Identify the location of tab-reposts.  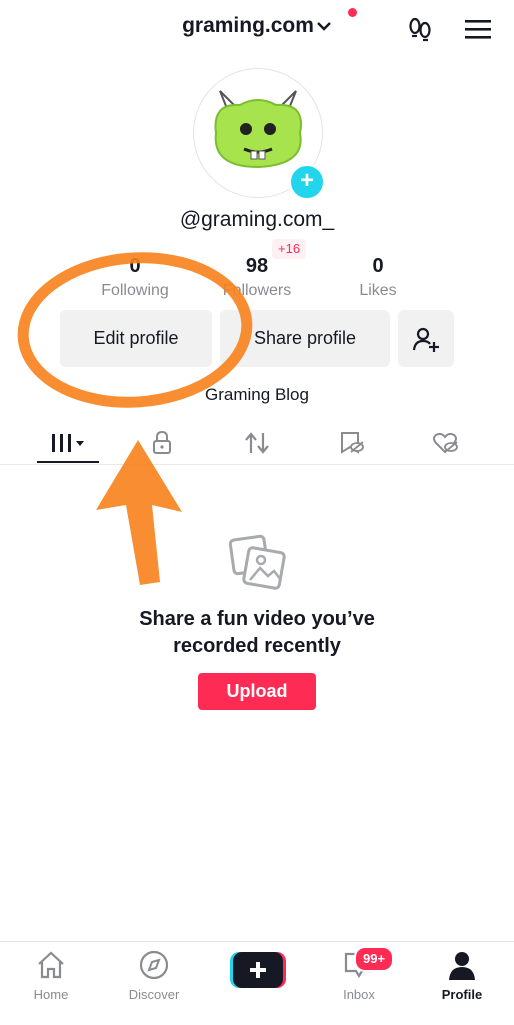
(257, 443).